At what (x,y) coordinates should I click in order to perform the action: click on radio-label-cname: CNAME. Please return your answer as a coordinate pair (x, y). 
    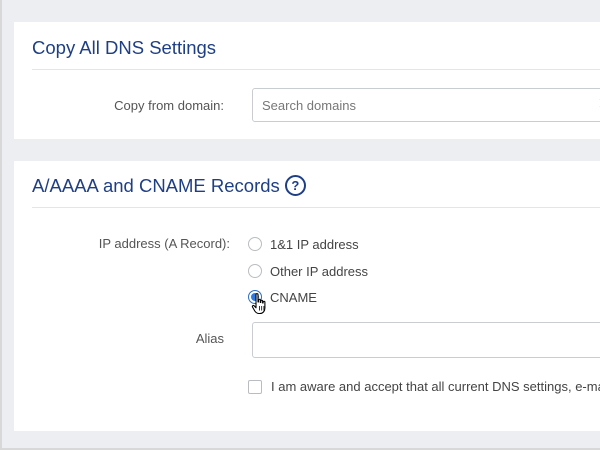
    Looking at the image, I should click on (293, 297).